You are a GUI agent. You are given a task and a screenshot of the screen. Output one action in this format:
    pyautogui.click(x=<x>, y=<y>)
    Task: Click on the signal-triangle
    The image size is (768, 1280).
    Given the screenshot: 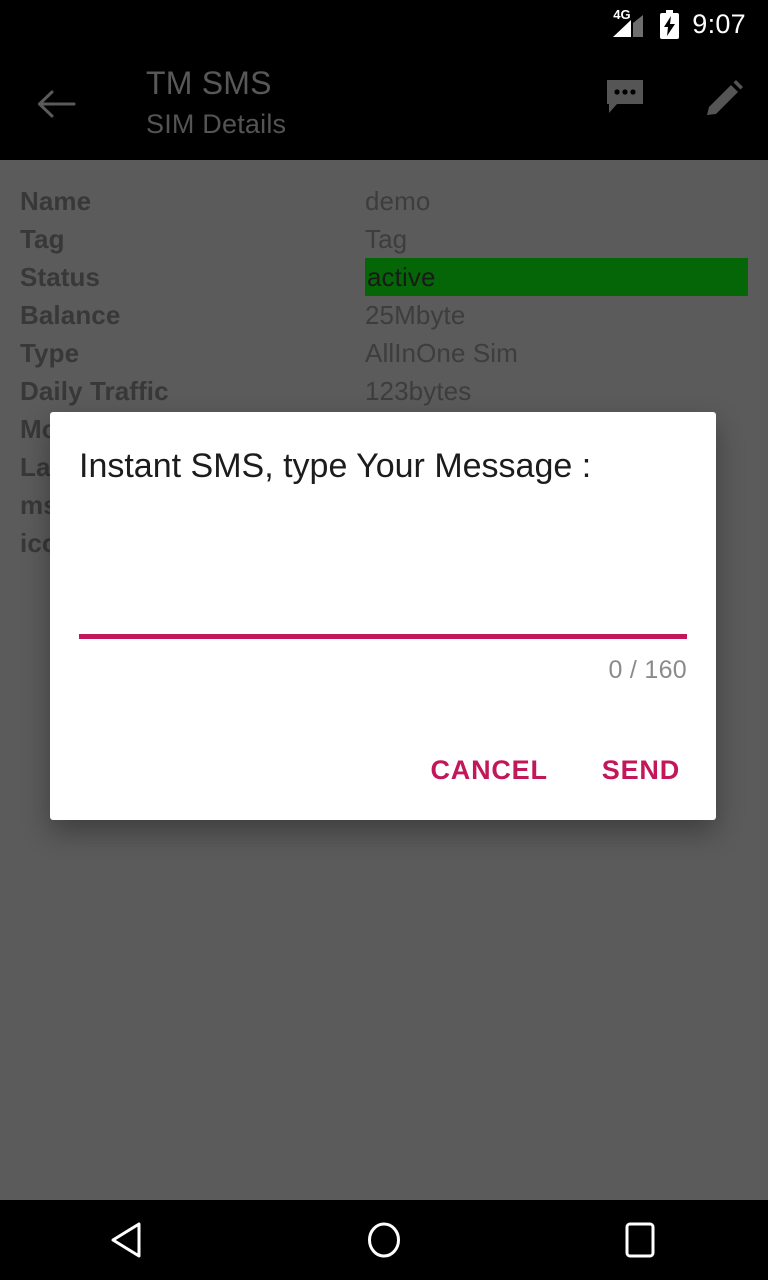 What is the action you would take?
    pyautogui.click(x=628, y=26)
    